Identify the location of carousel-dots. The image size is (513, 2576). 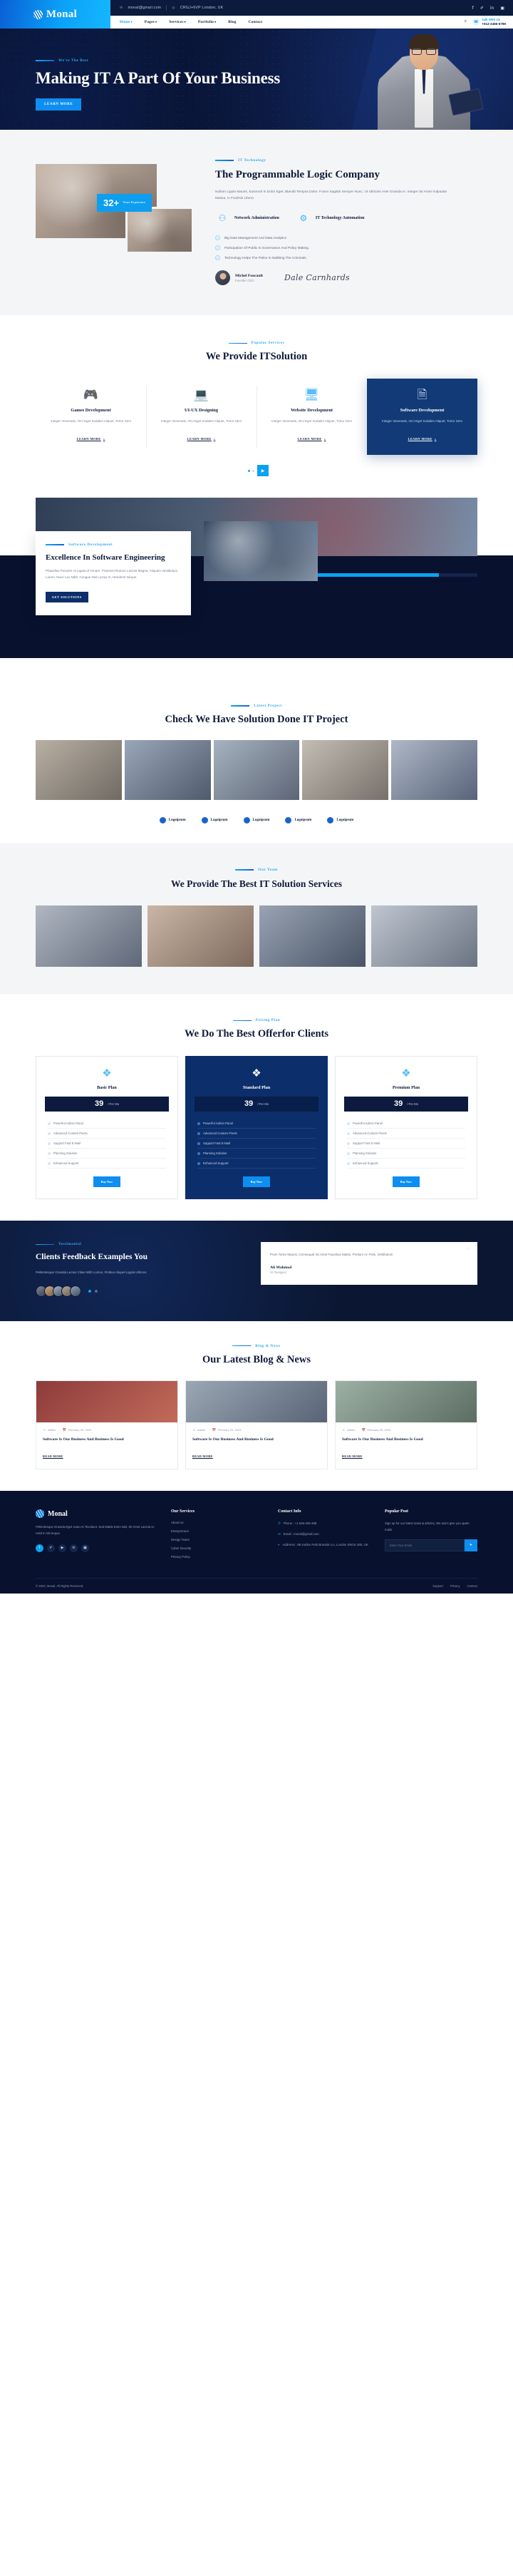
(251, 470).